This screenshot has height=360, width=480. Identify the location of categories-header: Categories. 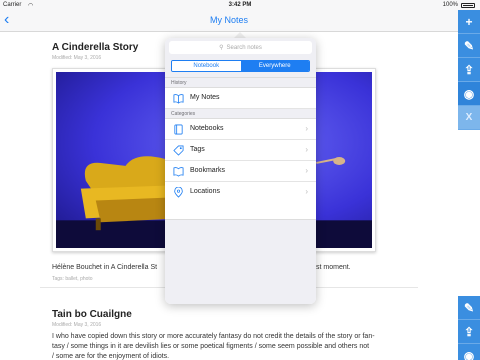
(240, 114).